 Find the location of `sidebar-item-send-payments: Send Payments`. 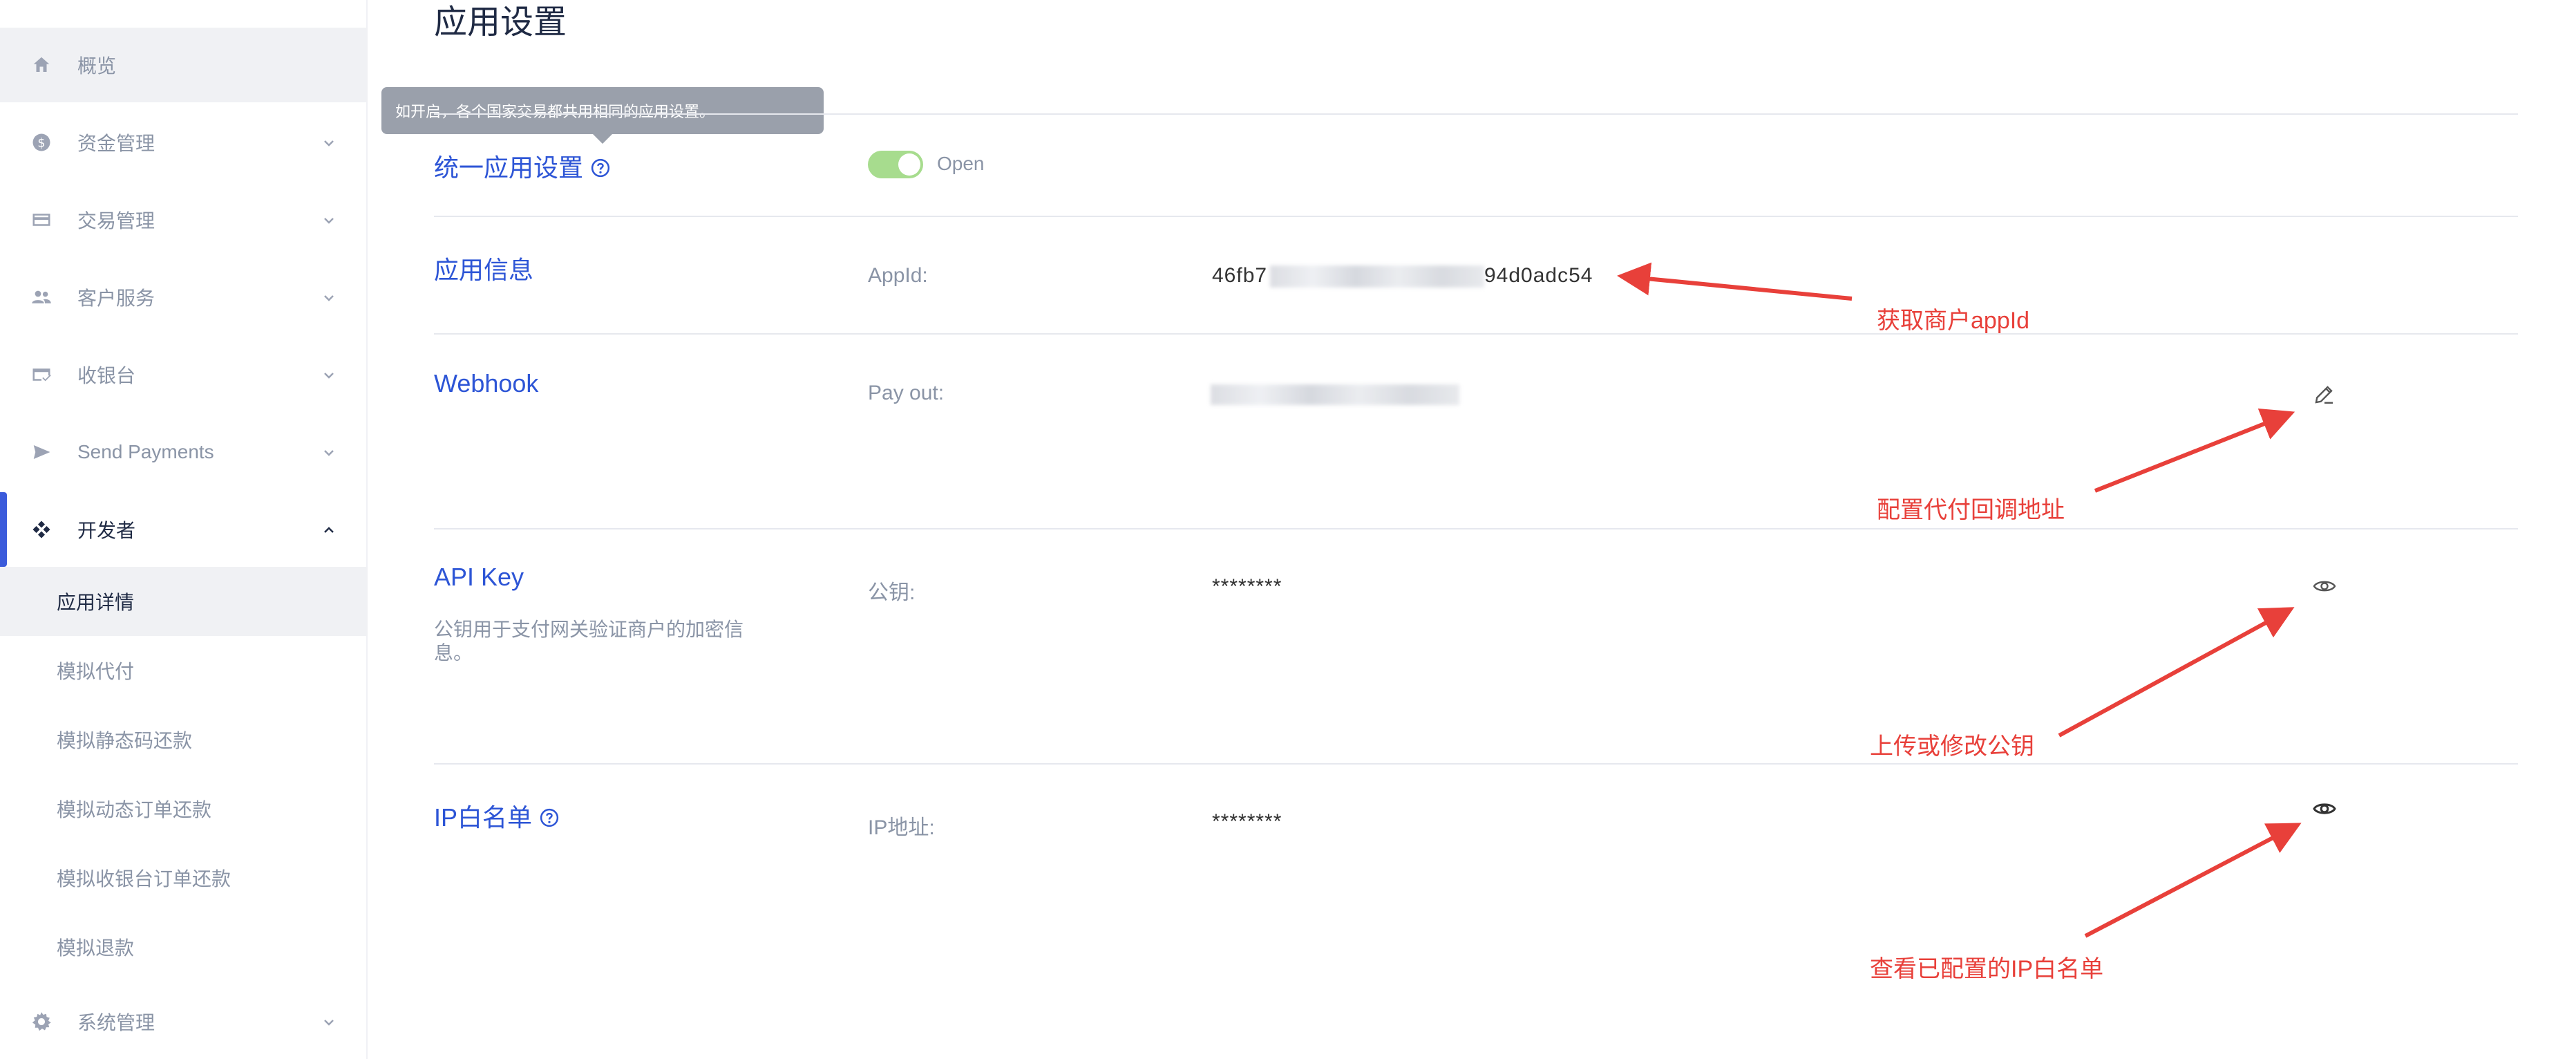

sidebar-item-send-payments: Send Payments is located at coordinates (184, 452).